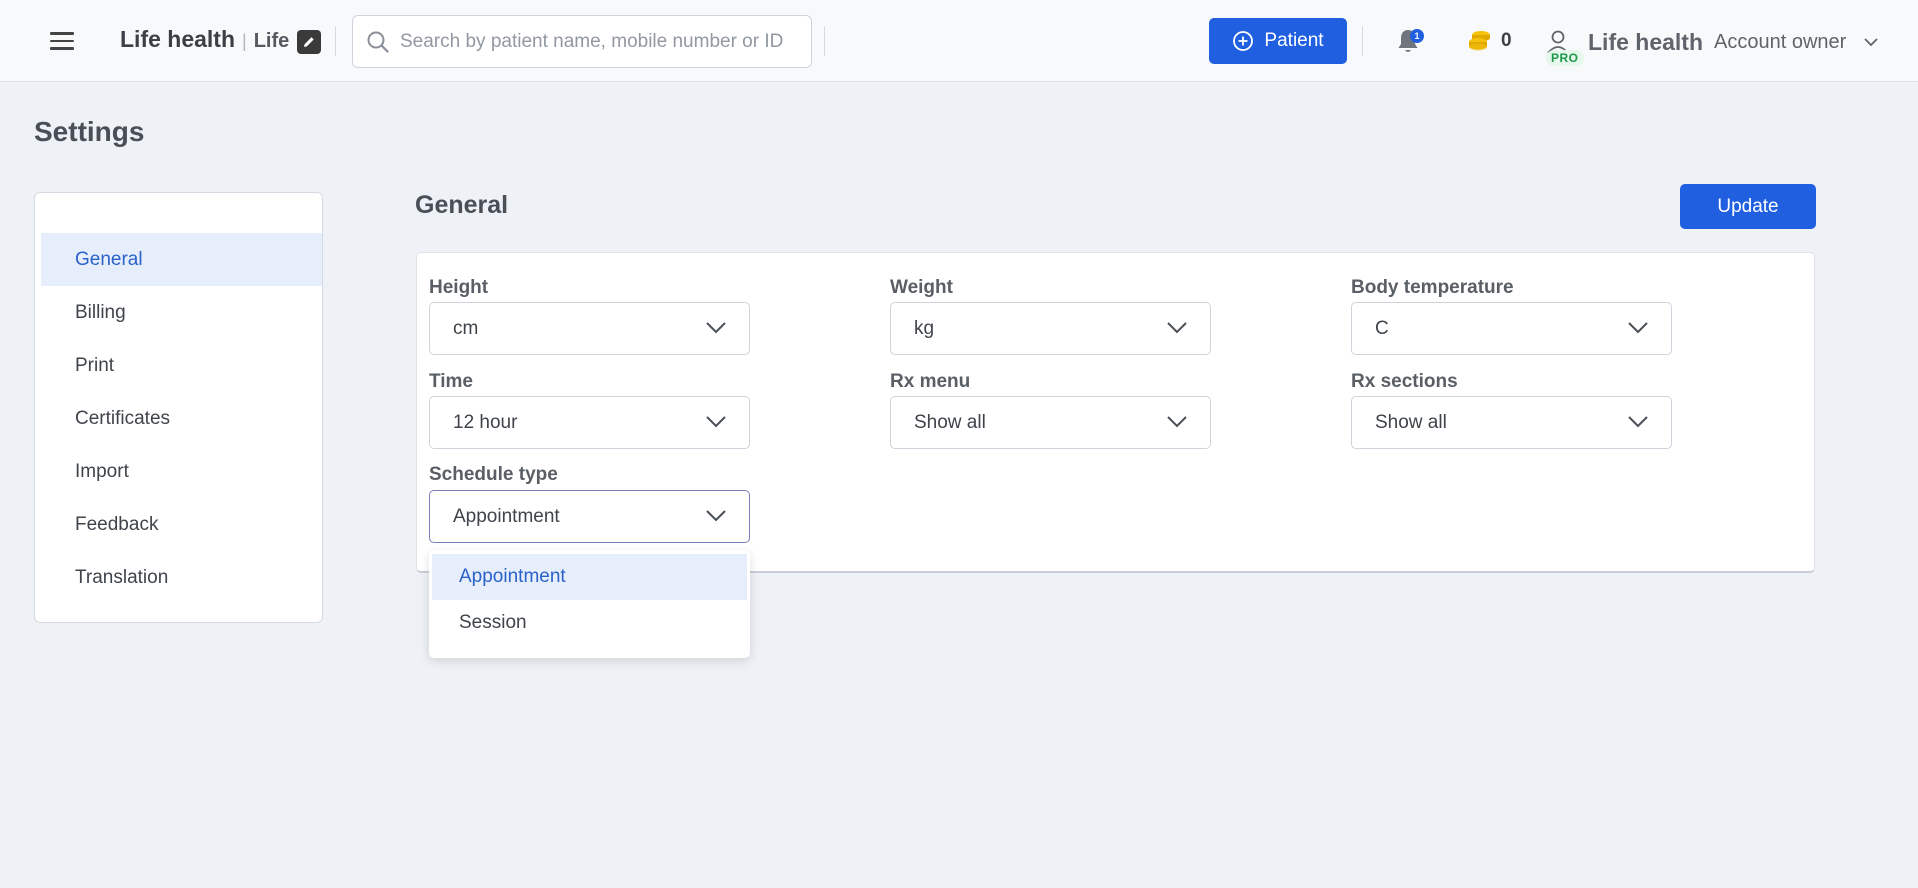 The image size is (1918, 888). Describe the element at coordinates (181, 312) in the screenshot. I see `sidebar-item-billing: Billing` at that location.